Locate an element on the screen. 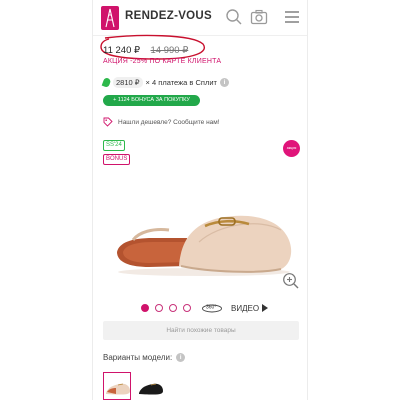  current-price: 11 240 ₽ is located at coordinates (122, 50).